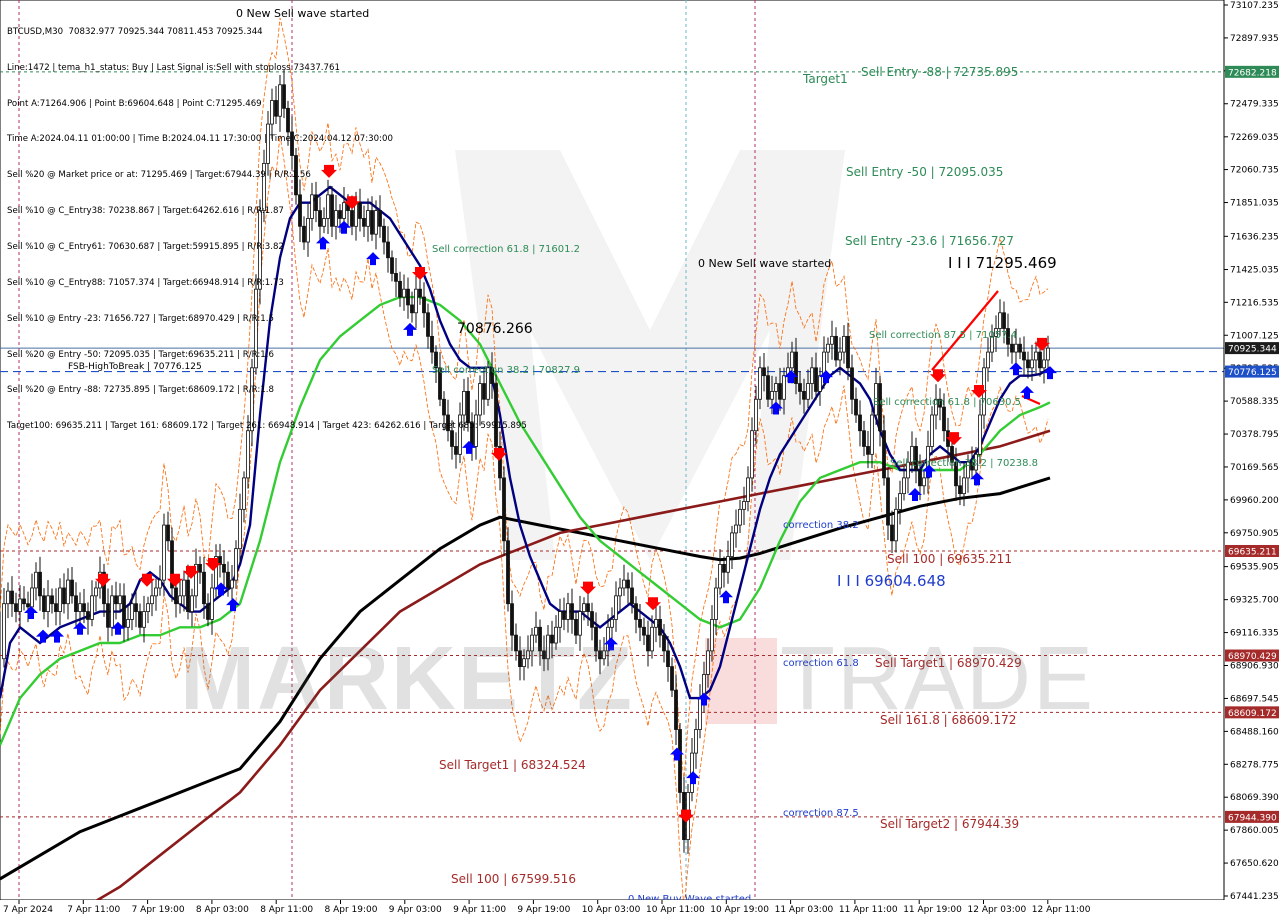 This screenshot has width=1280, height=924. What do you see at coordinates (1254, 897) in the screenshot?
I see `y-tick-label: 67441.235` at bounding box center [1254, 897].